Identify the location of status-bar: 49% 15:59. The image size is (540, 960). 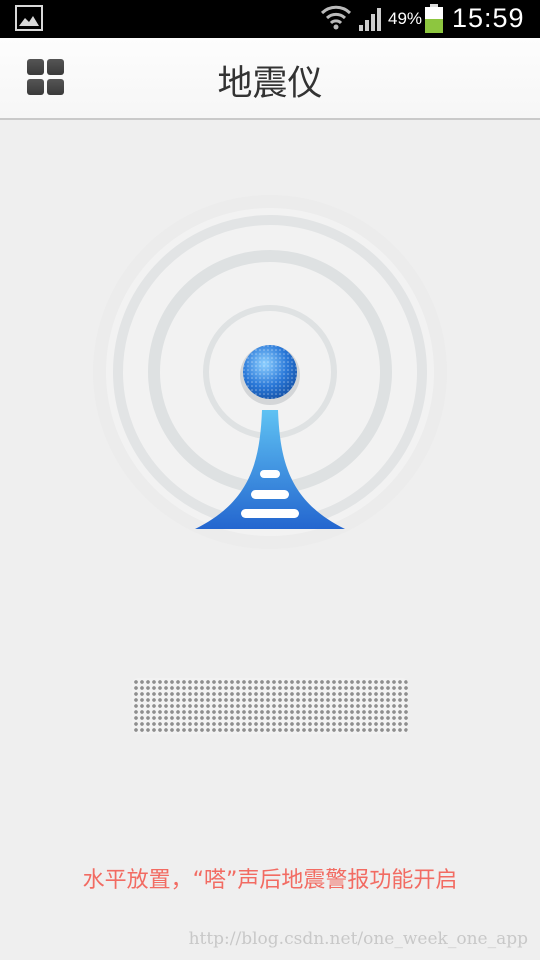
(270, 19).